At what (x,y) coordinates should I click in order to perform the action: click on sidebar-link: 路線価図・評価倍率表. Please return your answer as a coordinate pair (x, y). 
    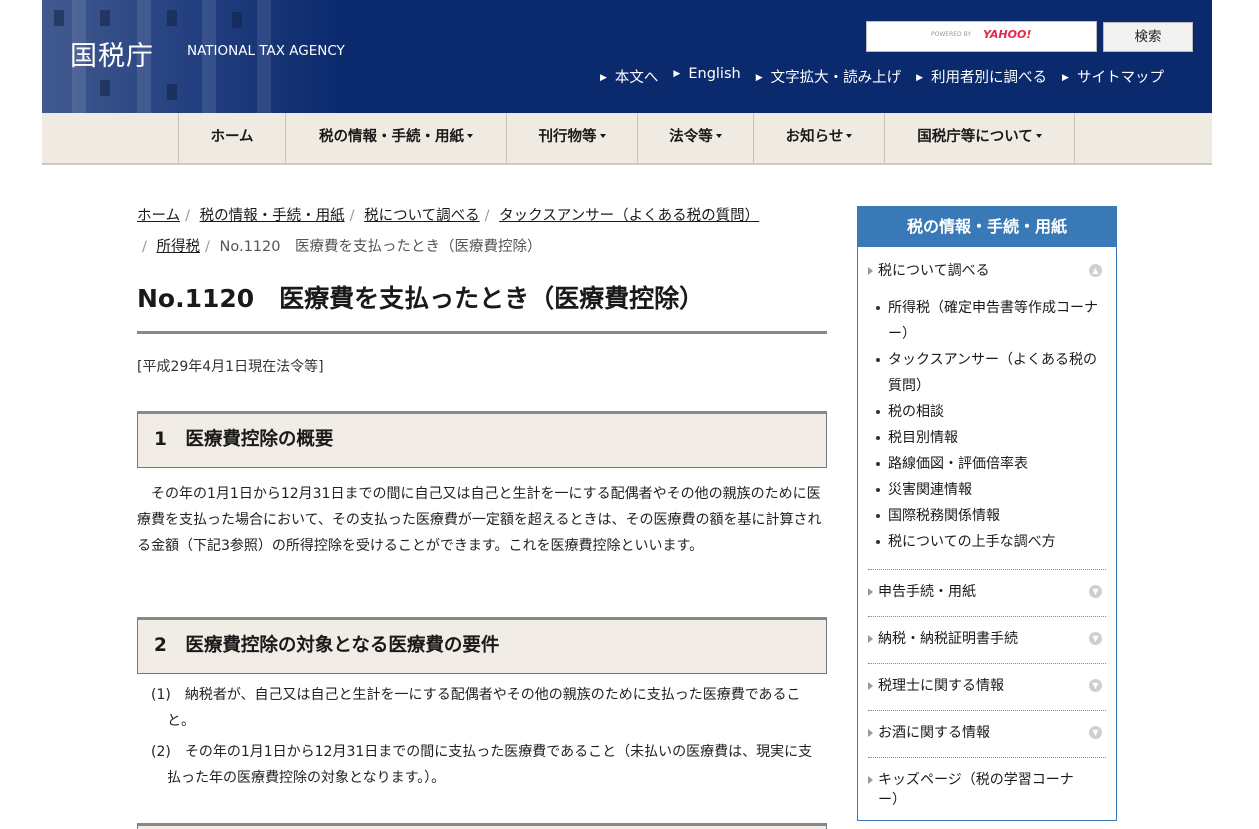
    Looking at the image, I should click on (988, 464).